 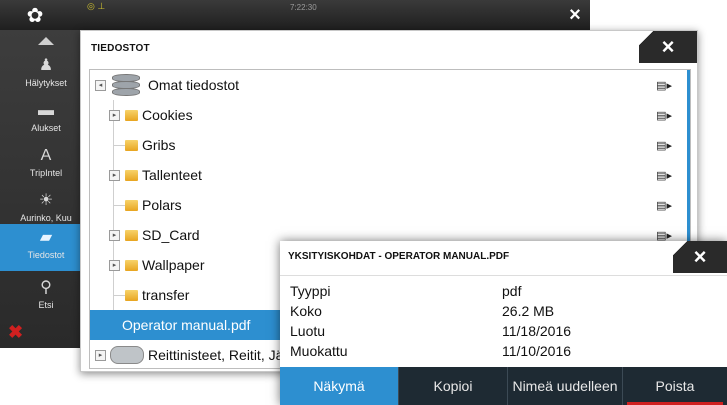 What do you see at coordinates (528, 311) in the screenshot?
I see `detail-value: 26.2 MB` at bounding box center [528, 311].